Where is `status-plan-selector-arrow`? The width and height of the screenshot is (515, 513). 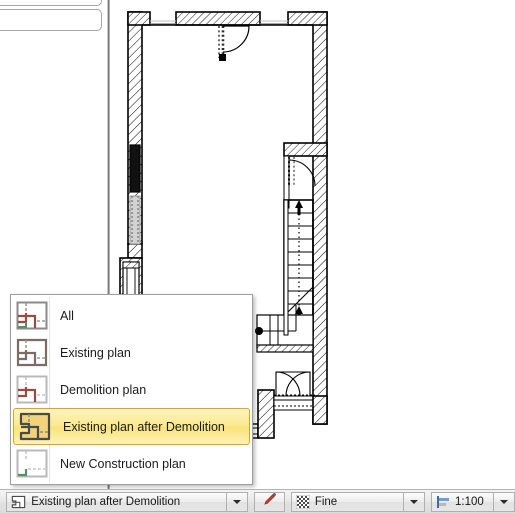 status-plan-selector-arrow is located at coordinates (237, 501).